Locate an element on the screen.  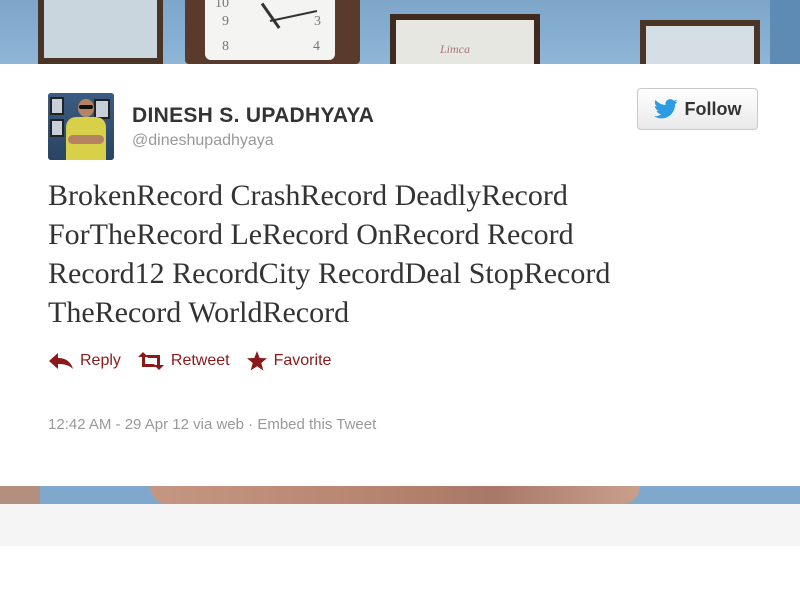
retweet-label: Retweet is located at coordinates (200, 360).